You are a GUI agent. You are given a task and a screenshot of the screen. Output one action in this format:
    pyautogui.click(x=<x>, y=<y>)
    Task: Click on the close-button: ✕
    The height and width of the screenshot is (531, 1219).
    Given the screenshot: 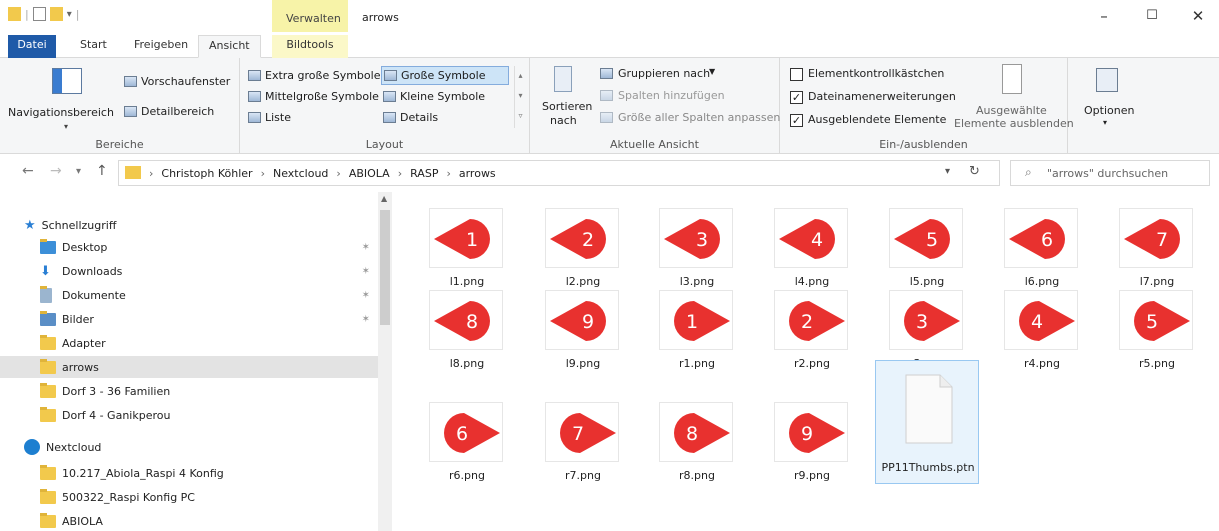 What is the action you would take?
    pyautogui.click(x=1198, y=16)
    